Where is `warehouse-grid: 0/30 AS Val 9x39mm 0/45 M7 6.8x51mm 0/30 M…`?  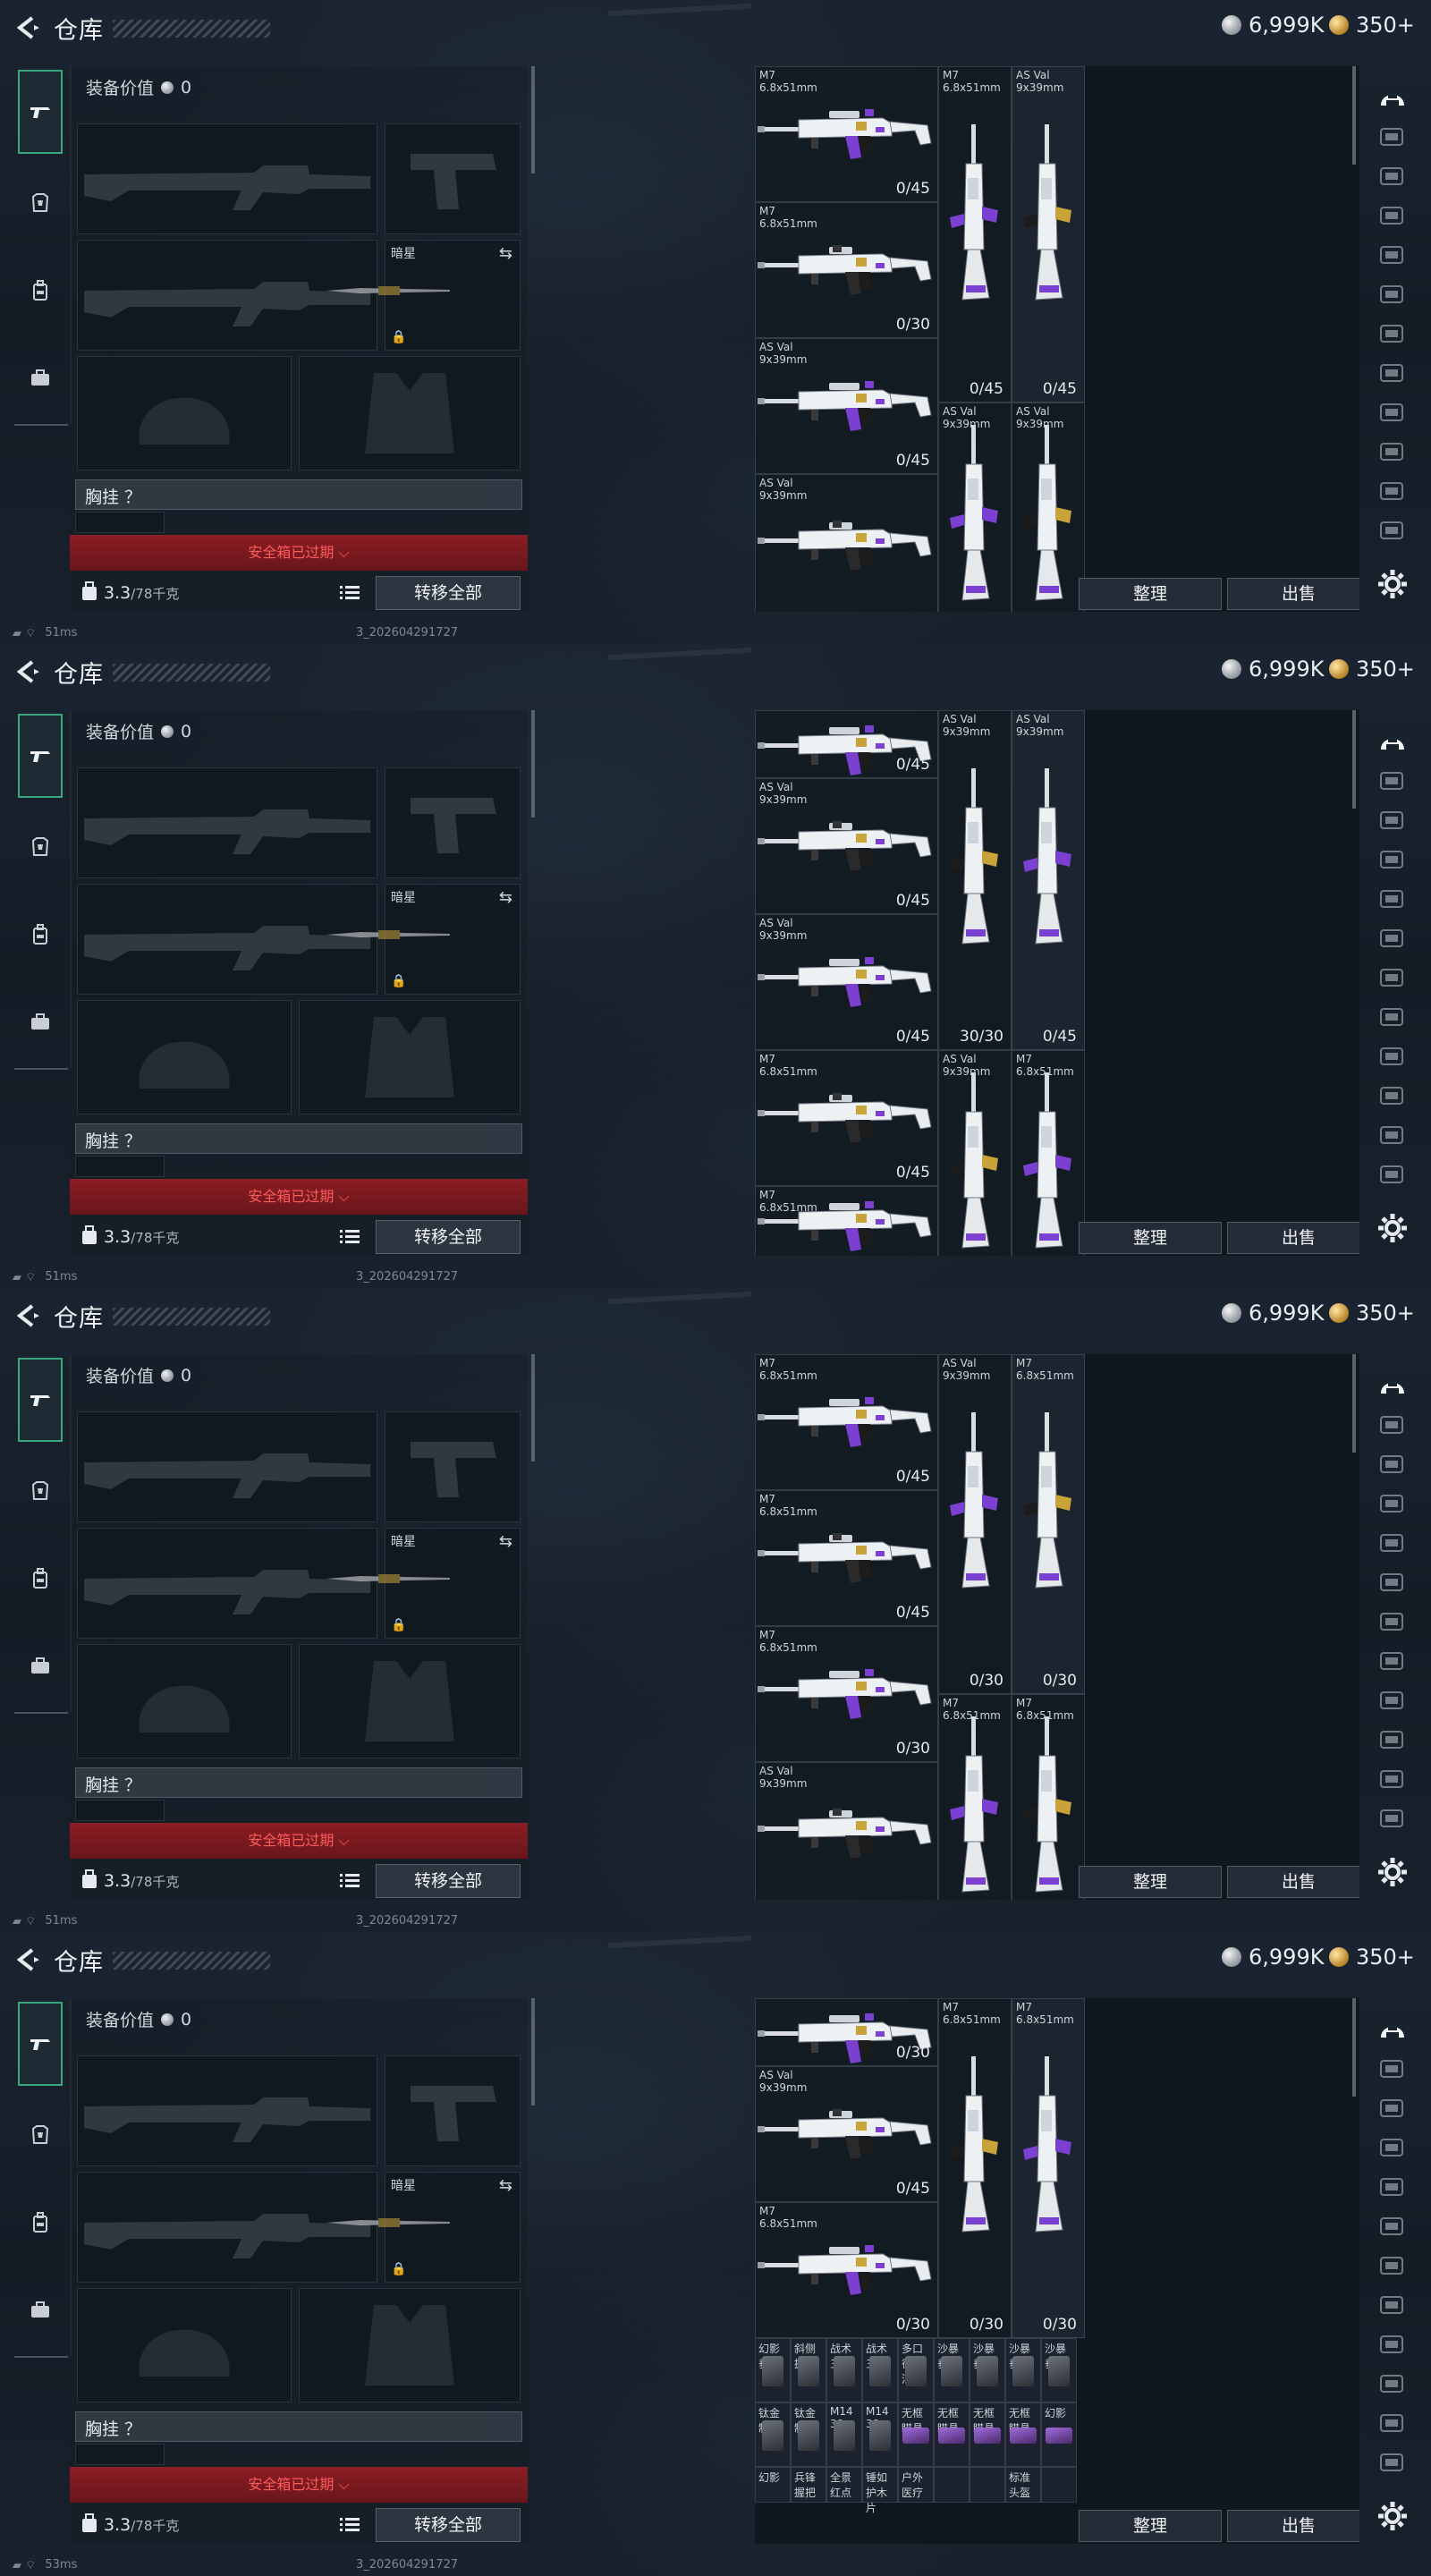 warehouse-grid: 0/30 AS Val 9x39mm 0/45 M7 6.8x51mm 0/30 M… is located at coordinates (1057, 2271).